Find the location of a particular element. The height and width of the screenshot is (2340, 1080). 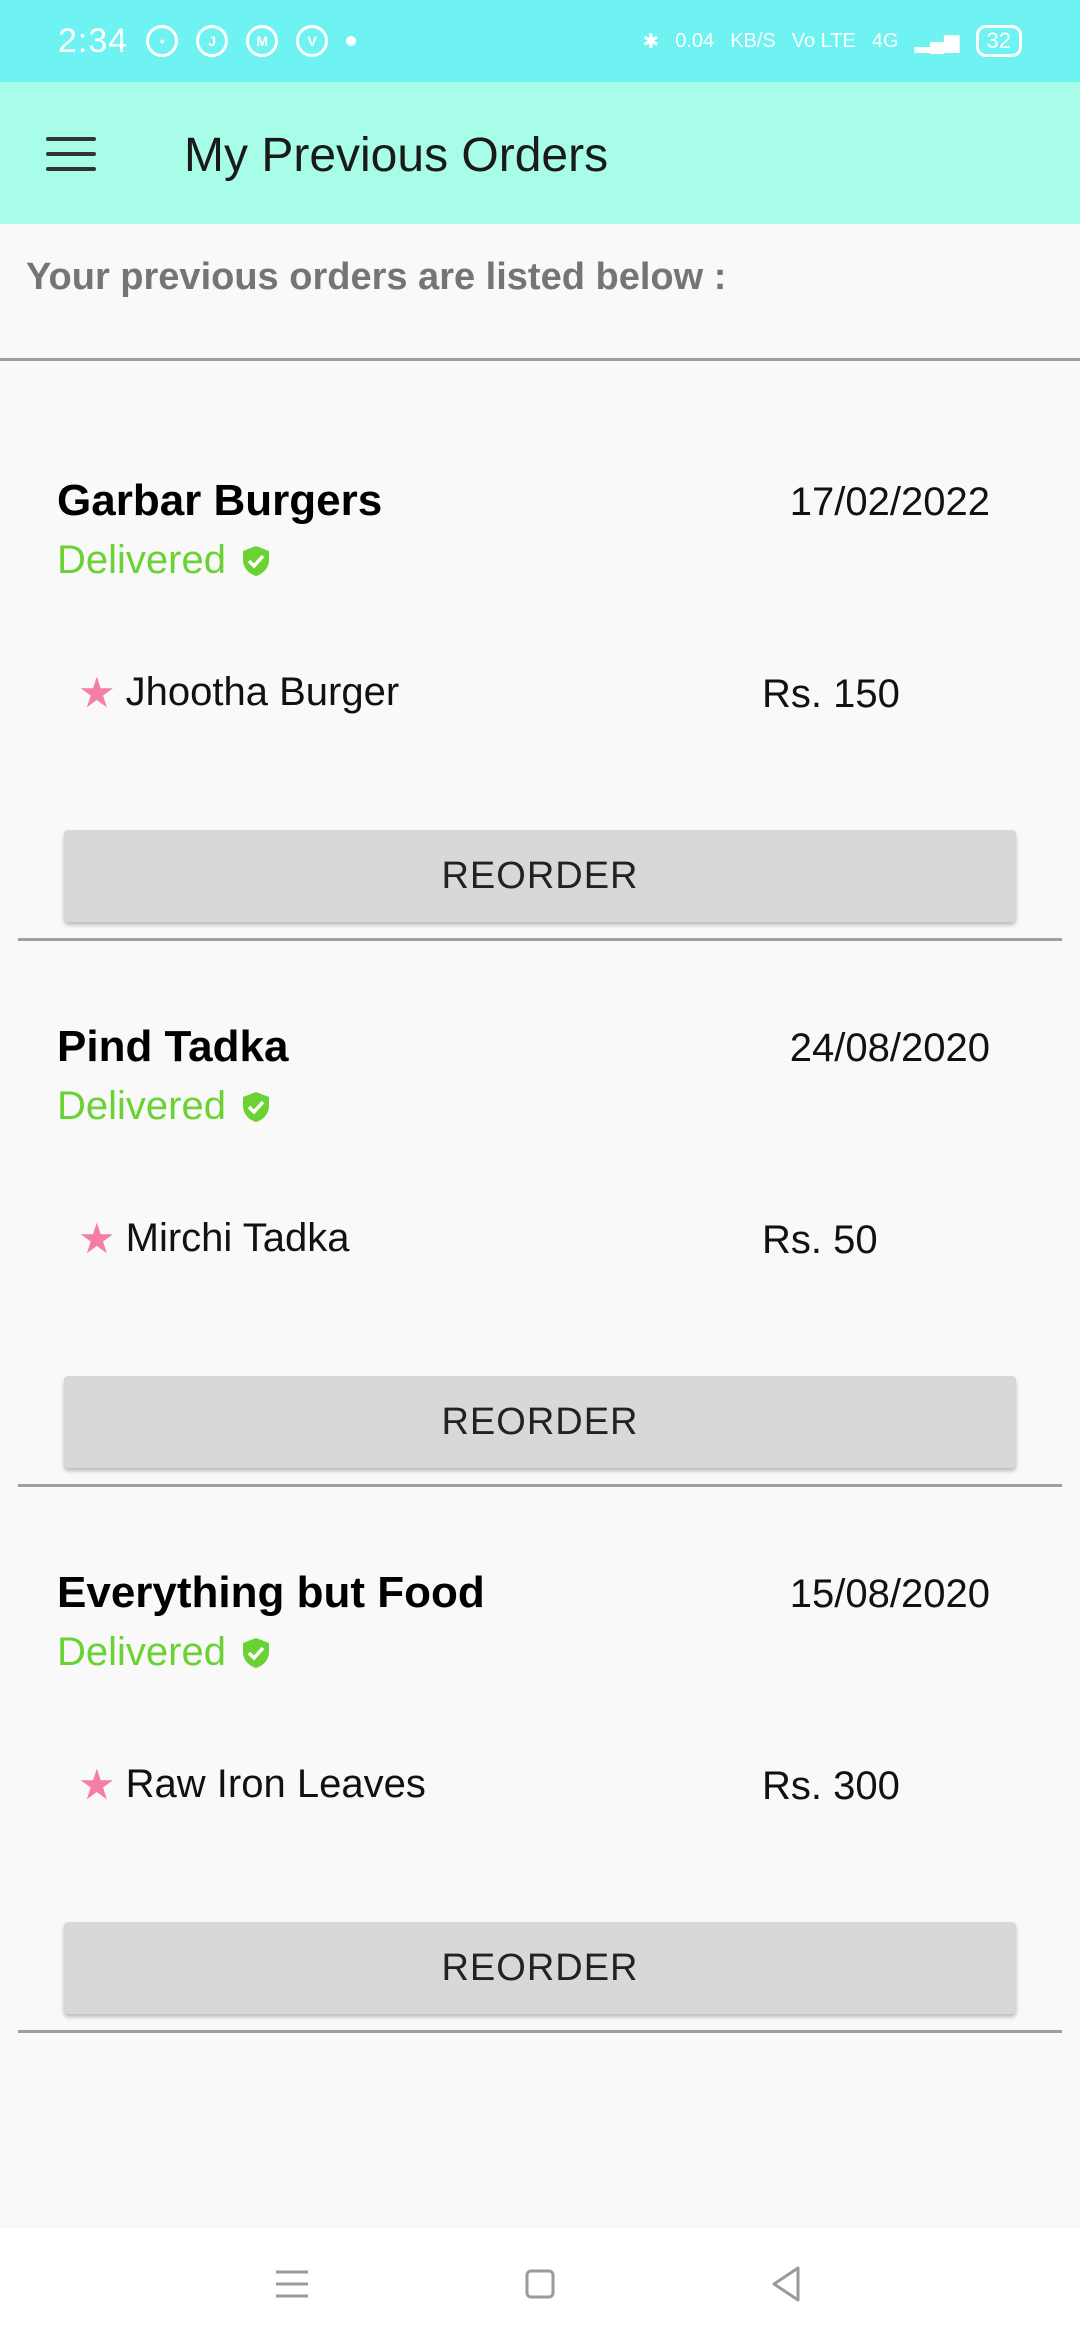

order-date: 15/08/2020 is located at coordinates (889, 1594).